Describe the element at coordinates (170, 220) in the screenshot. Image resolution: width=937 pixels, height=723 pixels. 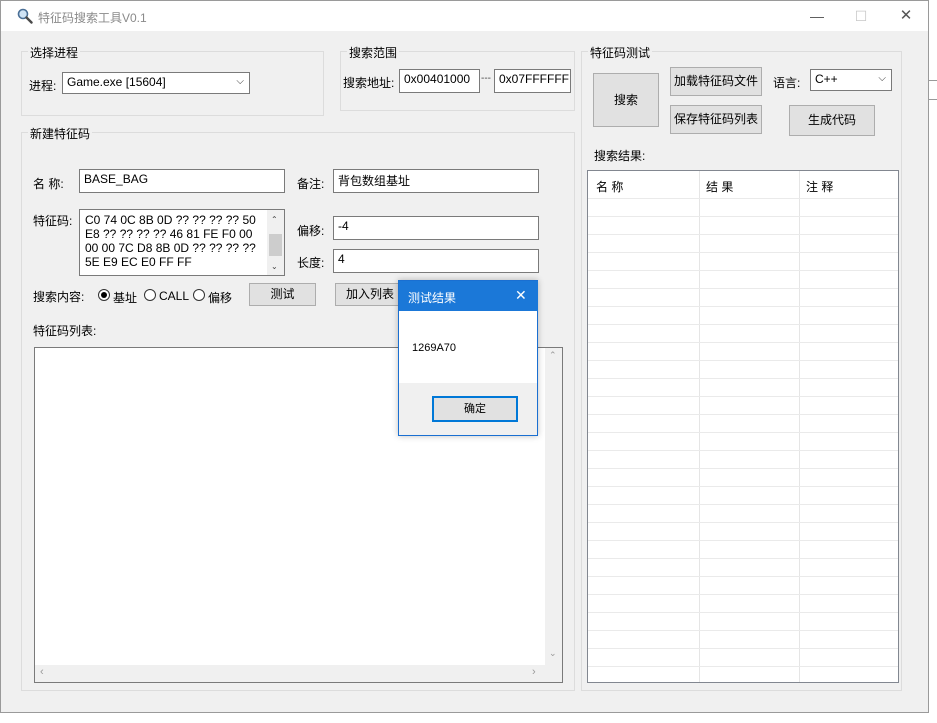
I see `signature-line: C0 74 0C 8B 0D ?? ?? ?? ?? 50` at that location.